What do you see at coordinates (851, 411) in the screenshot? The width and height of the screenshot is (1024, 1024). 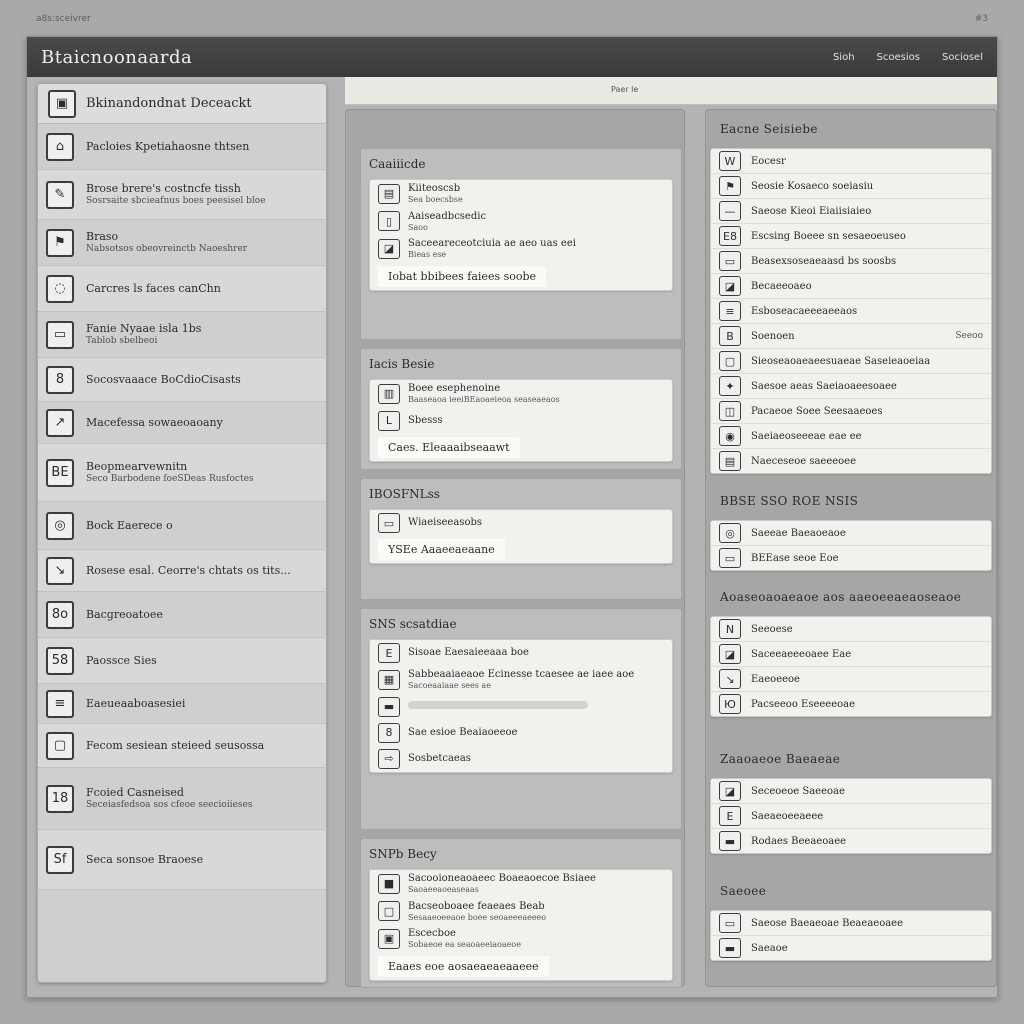 I see `list-item: ◫ Pacaeoe Soee Seesaaeoes` at bounding box center [851, 411].